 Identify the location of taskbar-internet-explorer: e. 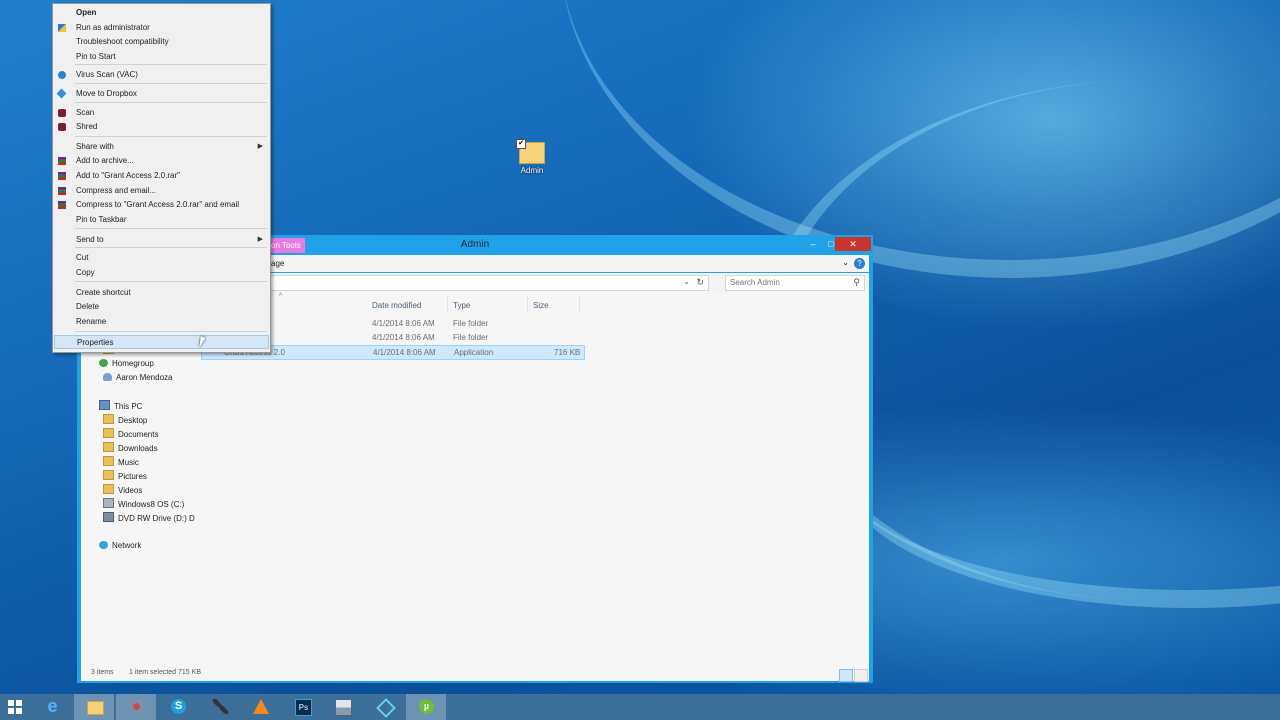
(52, 707).